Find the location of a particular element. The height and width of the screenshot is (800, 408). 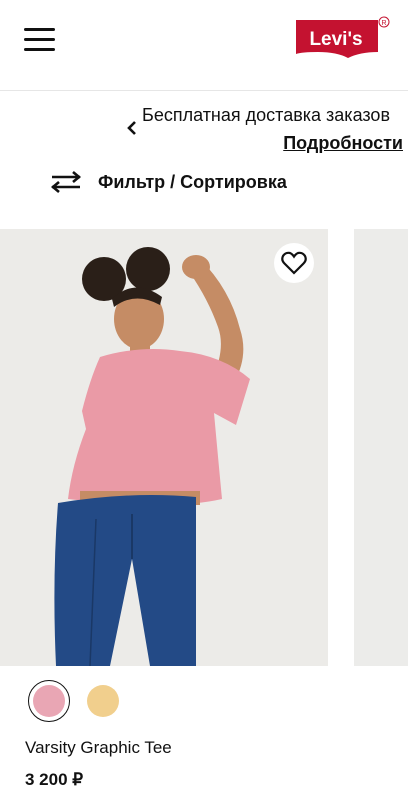

swatch-yellow-dot is located at coordinates (103, 701).